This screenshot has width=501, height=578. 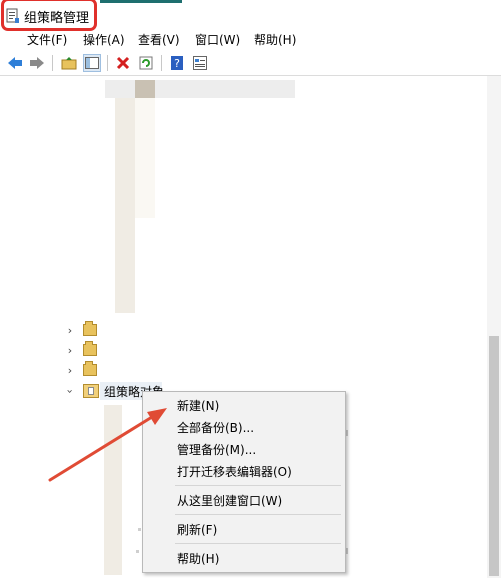 I want to click on help-icon: ?, so click(x=177, y=63).